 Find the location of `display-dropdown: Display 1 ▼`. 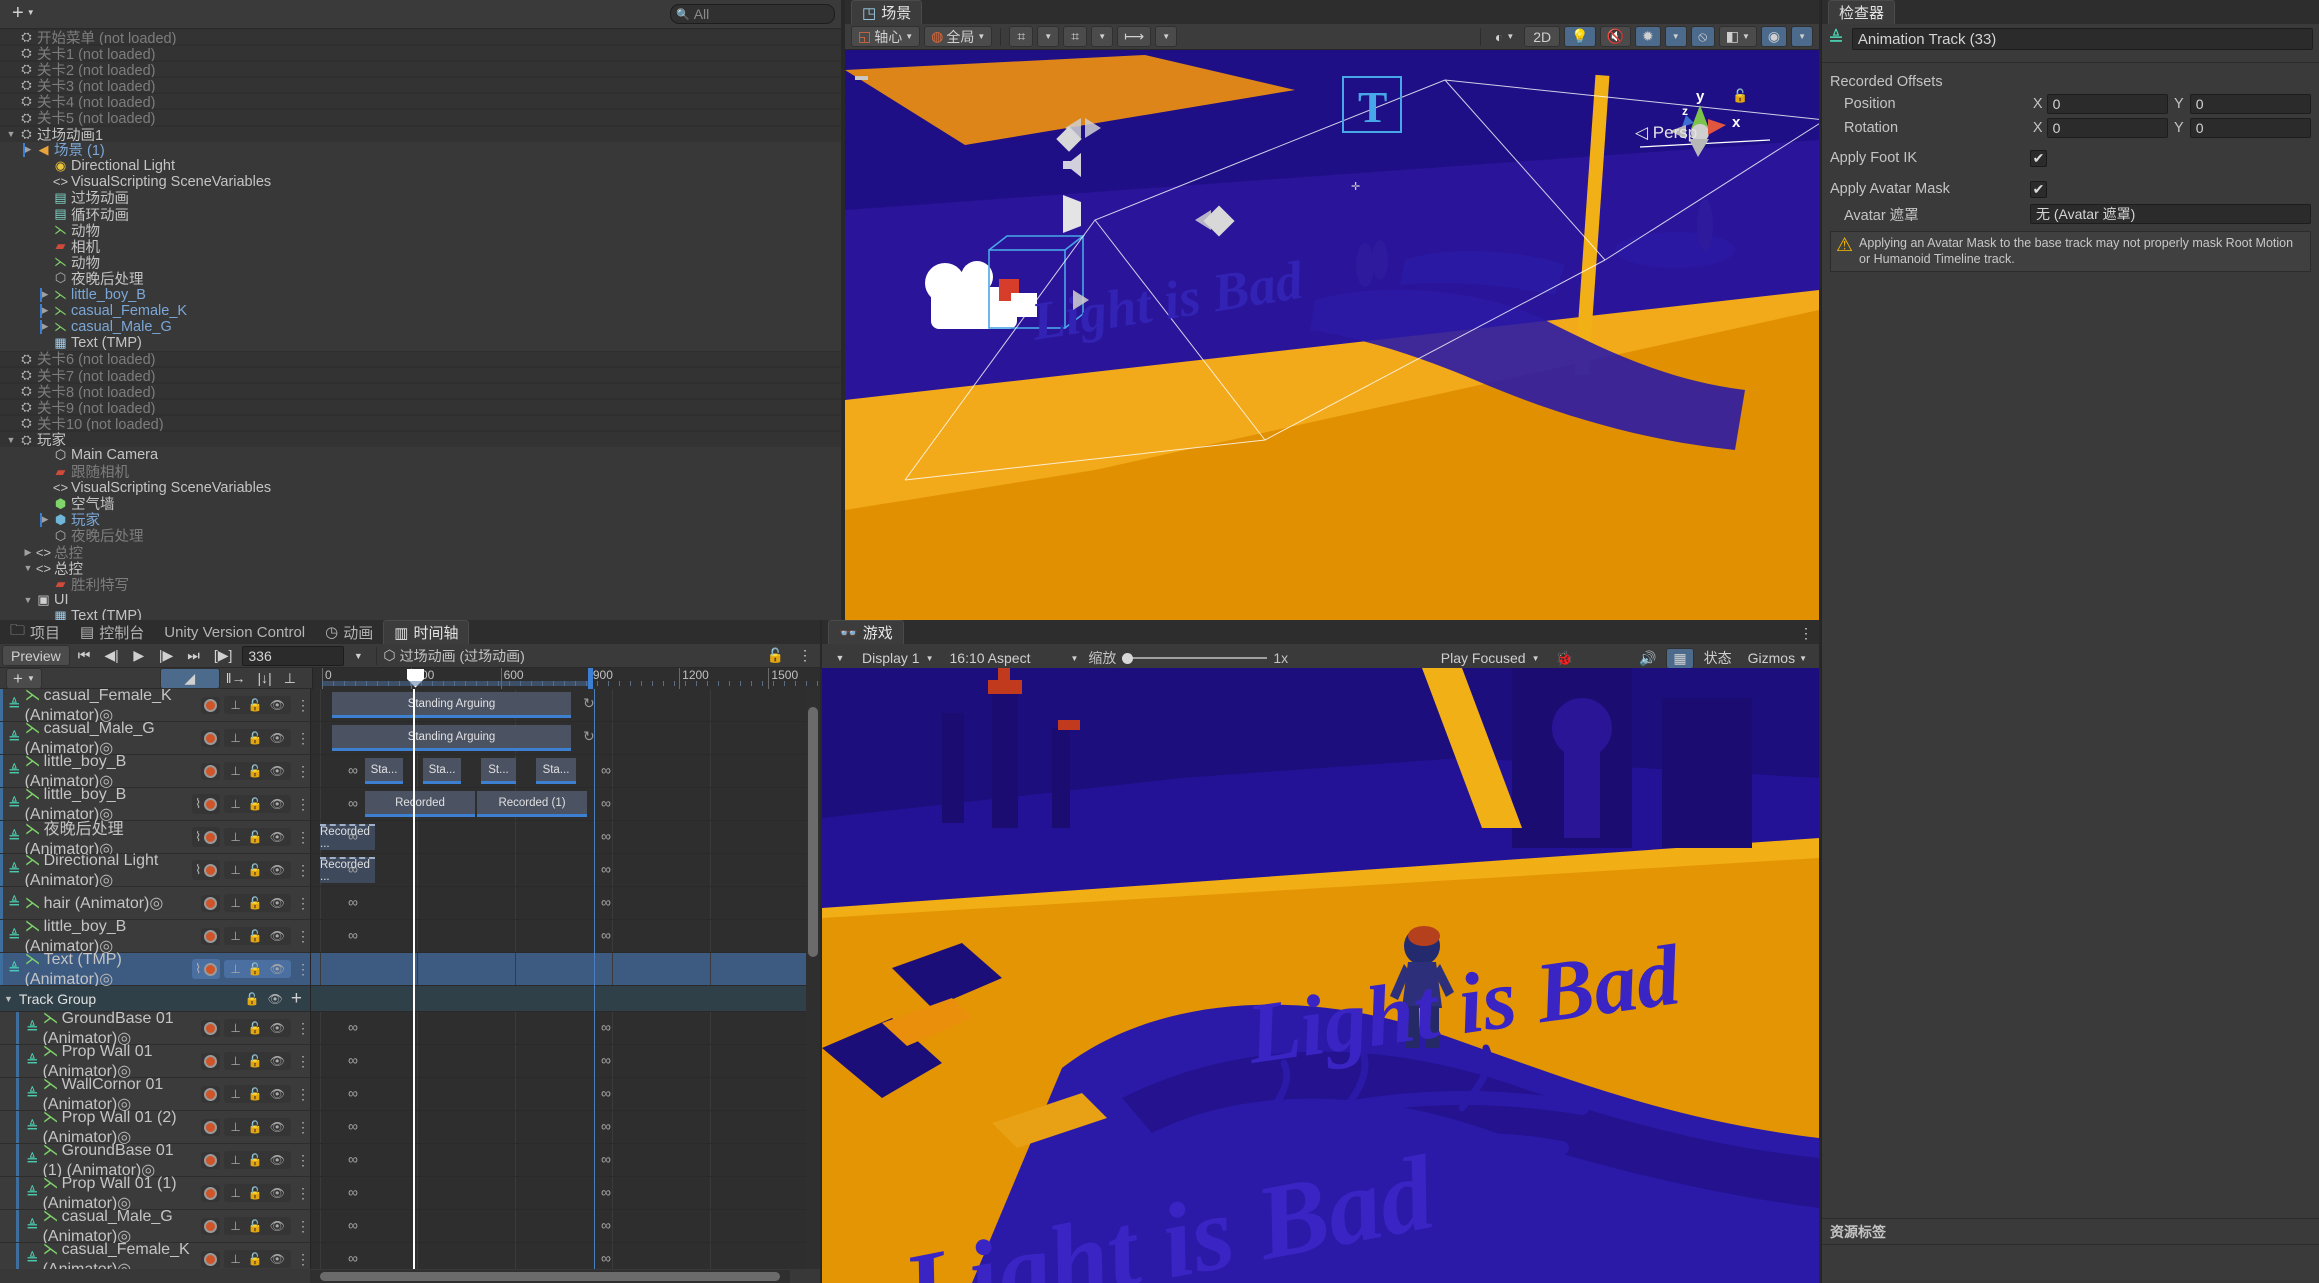

display-dropdown: Display 1 ▼ is located at coordinates (898, 658).